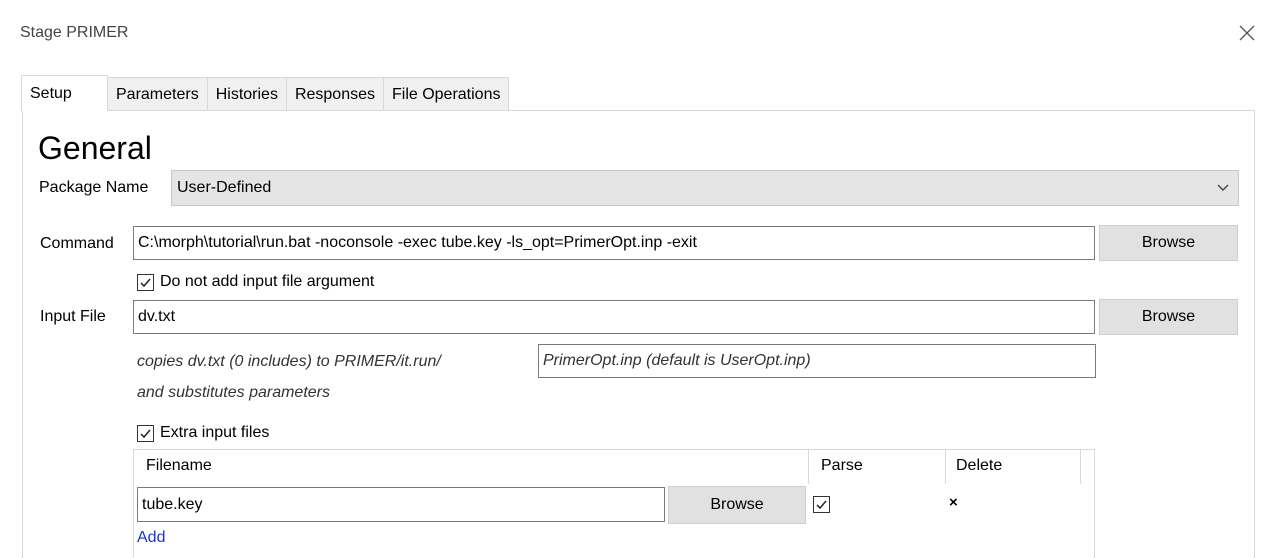 This screenshot has height=558, width=1273. What do you see at coordinates (157, 94) in the screenshot?
I see `tab-parameters: Parameters` at bounding box center [157, 94].